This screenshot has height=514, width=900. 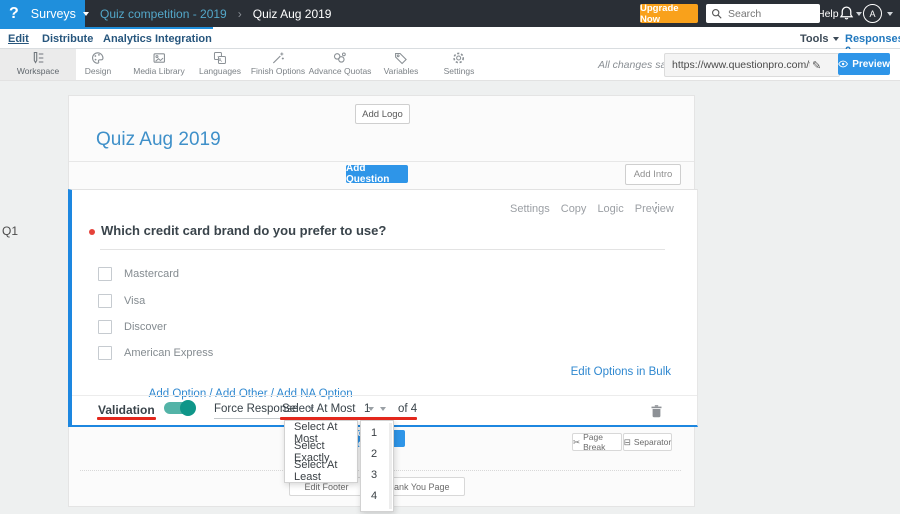 I want to click on search-input, so click(x=768, y=13).